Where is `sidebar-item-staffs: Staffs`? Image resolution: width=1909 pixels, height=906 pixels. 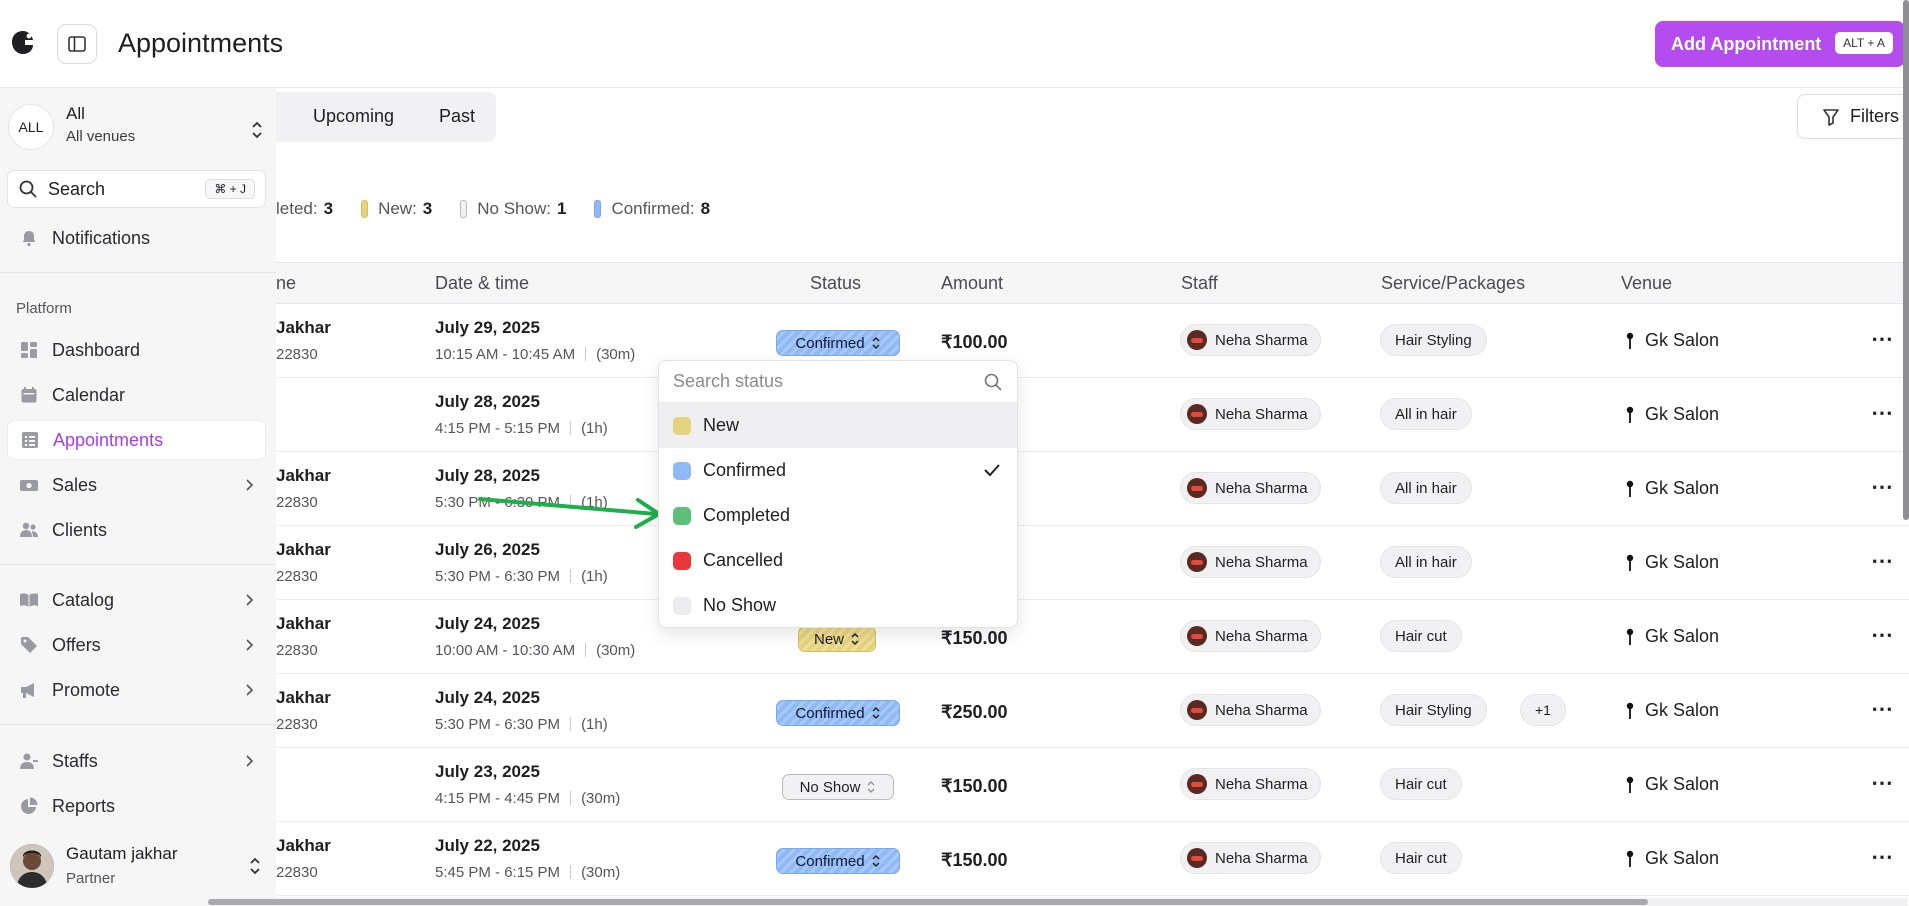 sidebar-item-staffs: Staffs is located at coordinates (138, 761).